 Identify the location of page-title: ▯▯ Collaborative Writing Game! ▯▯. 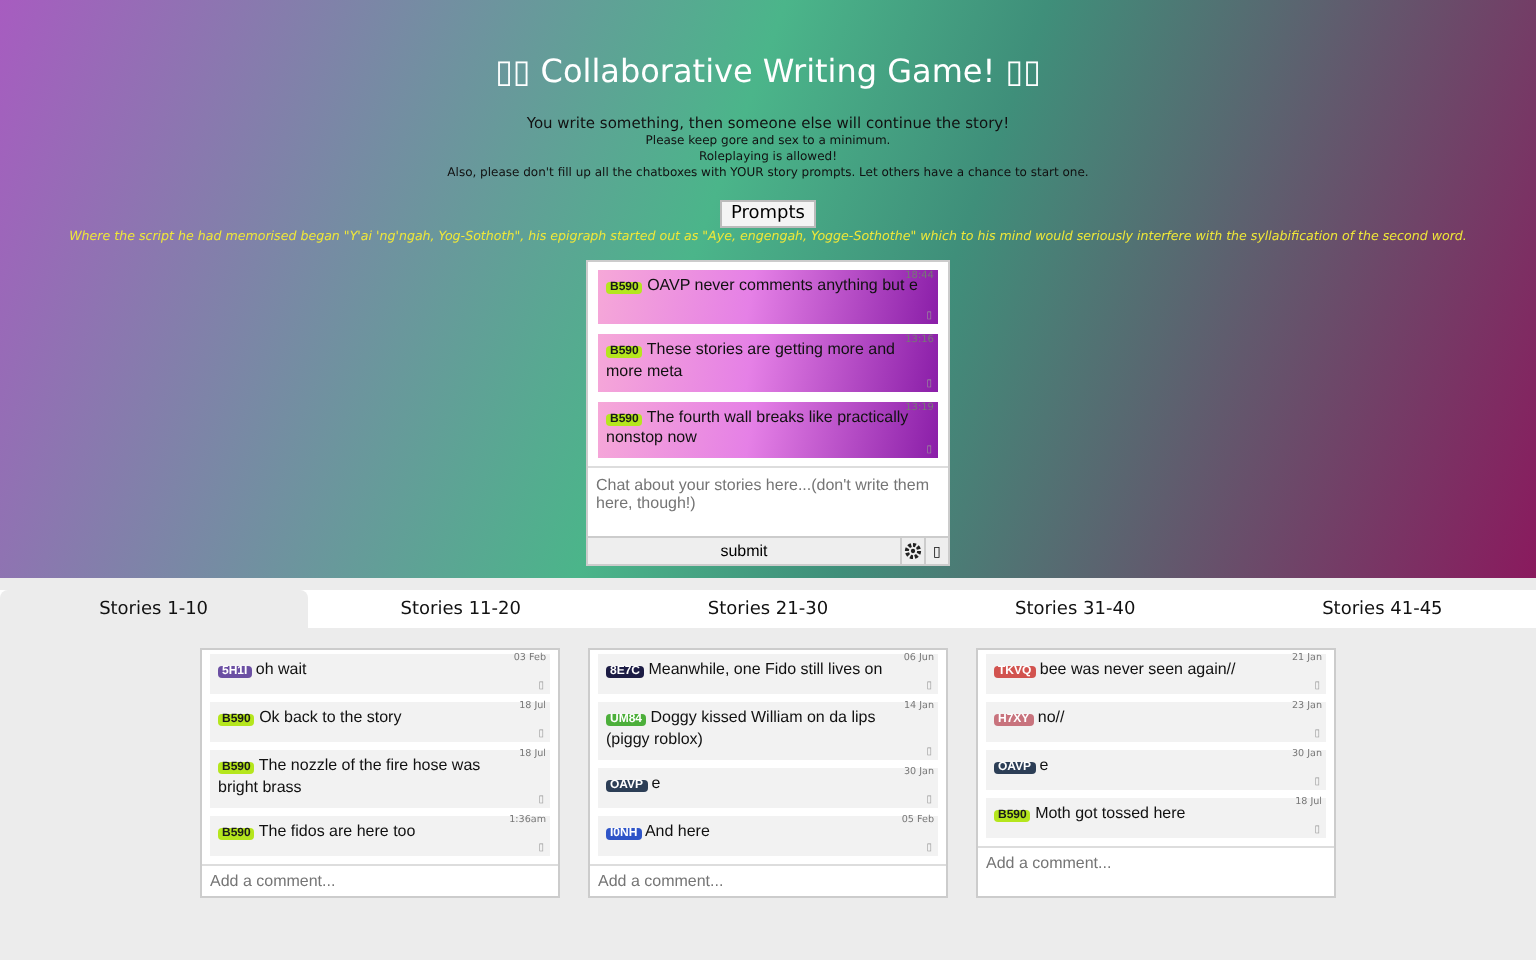
(768, 71).